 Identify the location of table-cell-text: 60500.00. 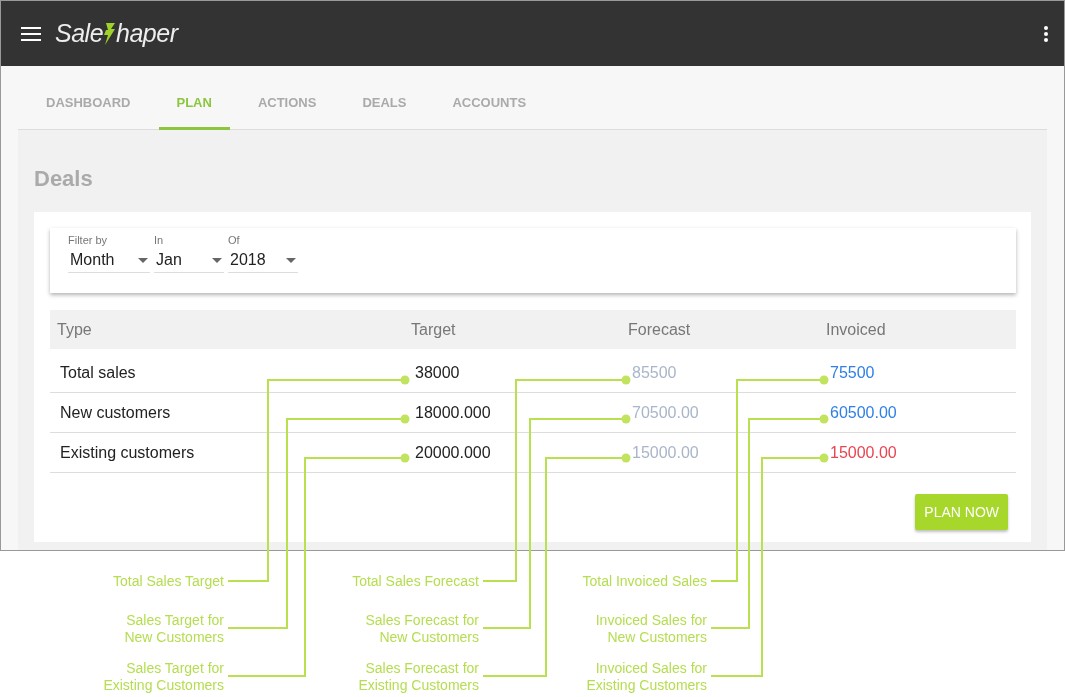
(863, 412).